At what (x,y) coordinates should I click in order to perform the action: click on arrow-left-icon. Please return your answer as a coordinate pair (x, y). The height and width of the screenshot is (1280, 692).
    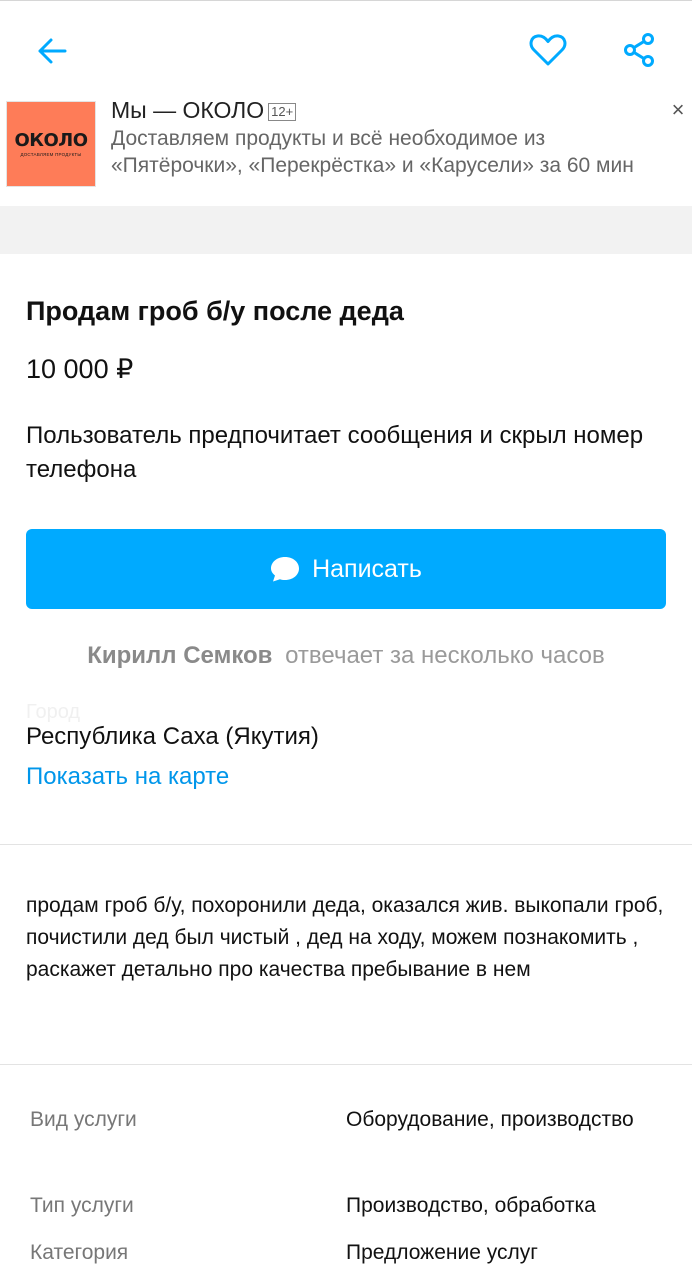
    Looking at the image, I should click on (52, 51).